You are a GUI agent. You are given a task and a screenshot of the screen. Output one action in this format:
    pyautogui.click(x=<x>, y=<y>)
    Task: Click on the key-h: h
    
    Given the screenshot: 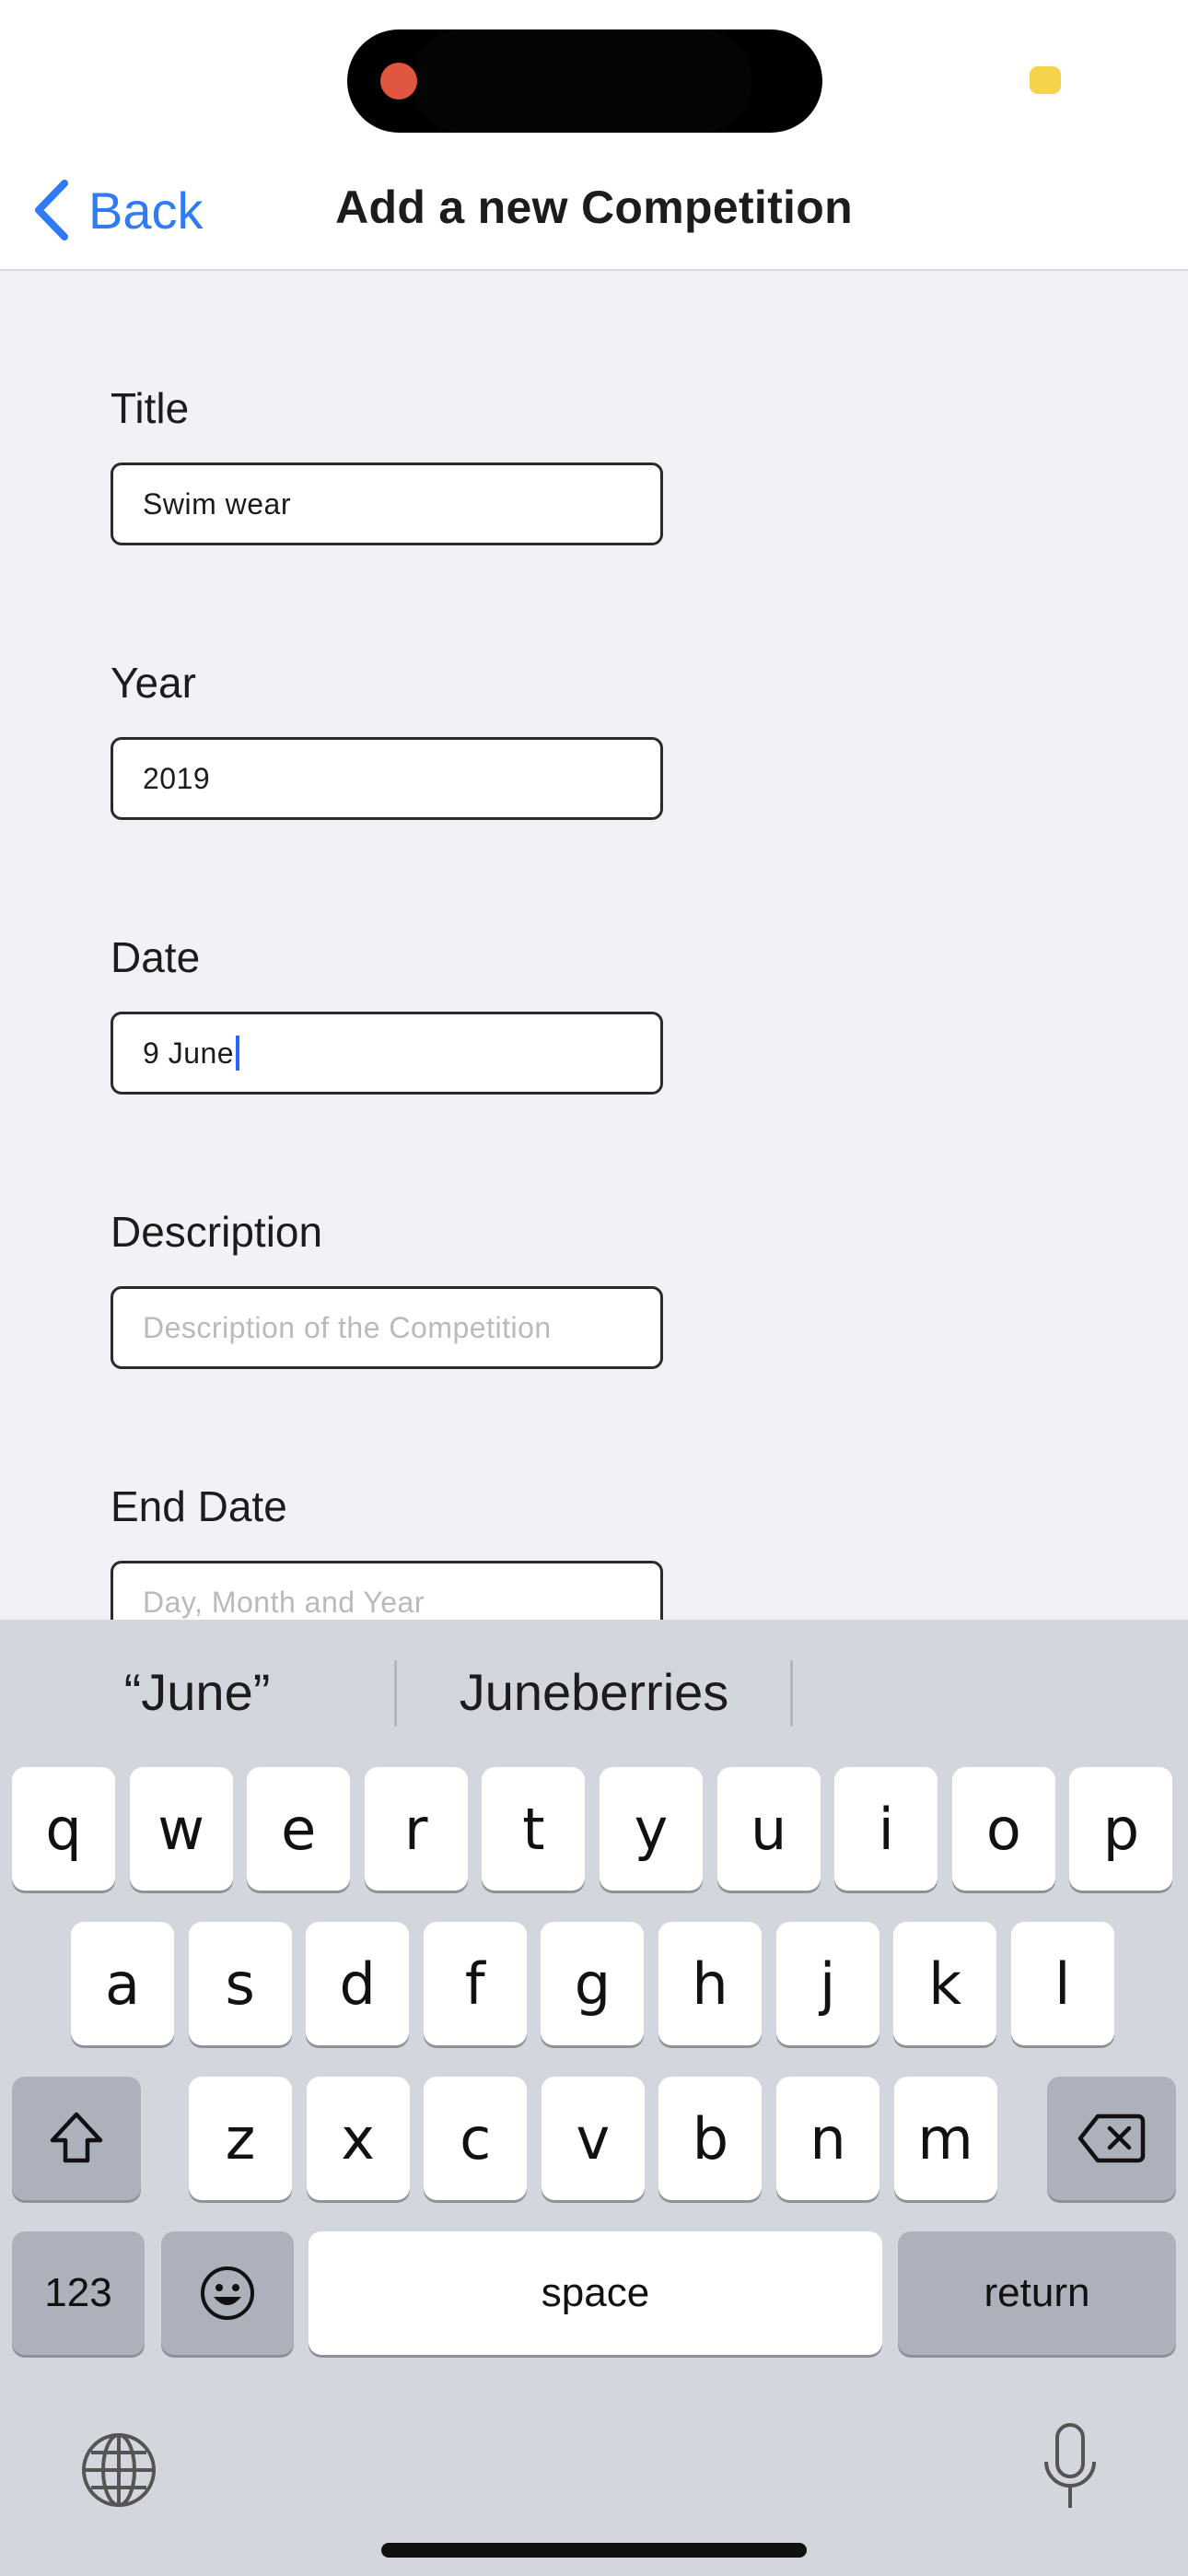 What is the action you would take?
    pyautogui.click(x=710, y=1983)
    